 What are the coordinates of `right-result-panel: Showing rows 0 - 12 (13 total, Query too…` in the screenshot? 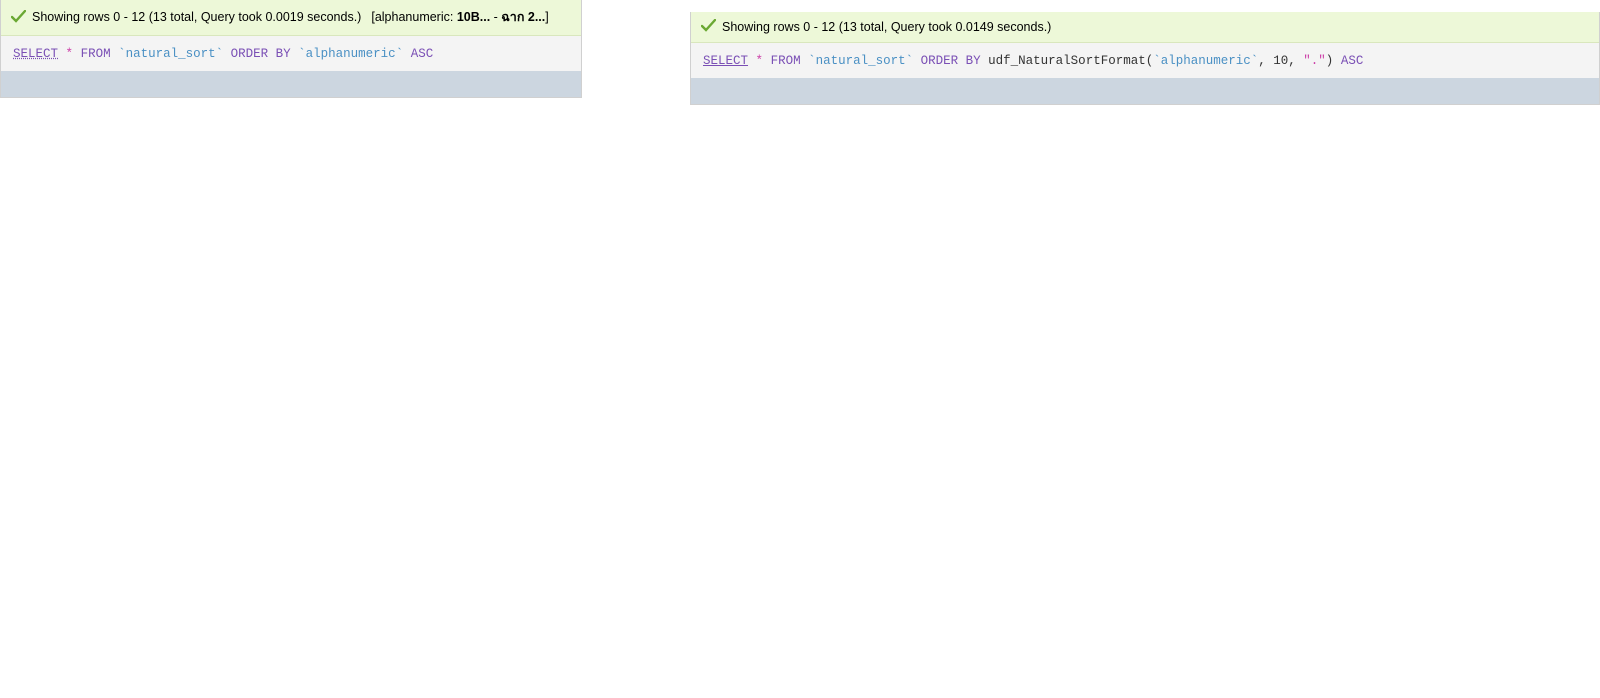 It's located at (1145, 52).